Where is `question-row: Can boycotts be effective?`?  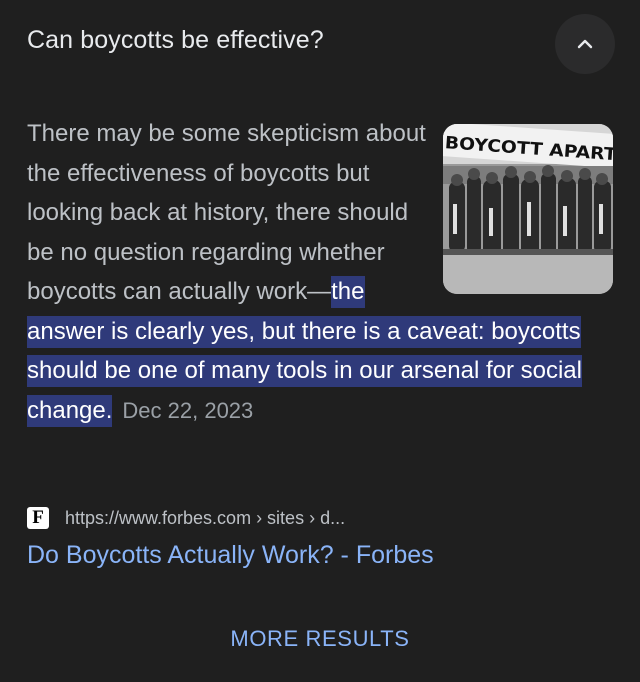 question-row: Can boycotts be effective? is located at coordinates (320, 44).